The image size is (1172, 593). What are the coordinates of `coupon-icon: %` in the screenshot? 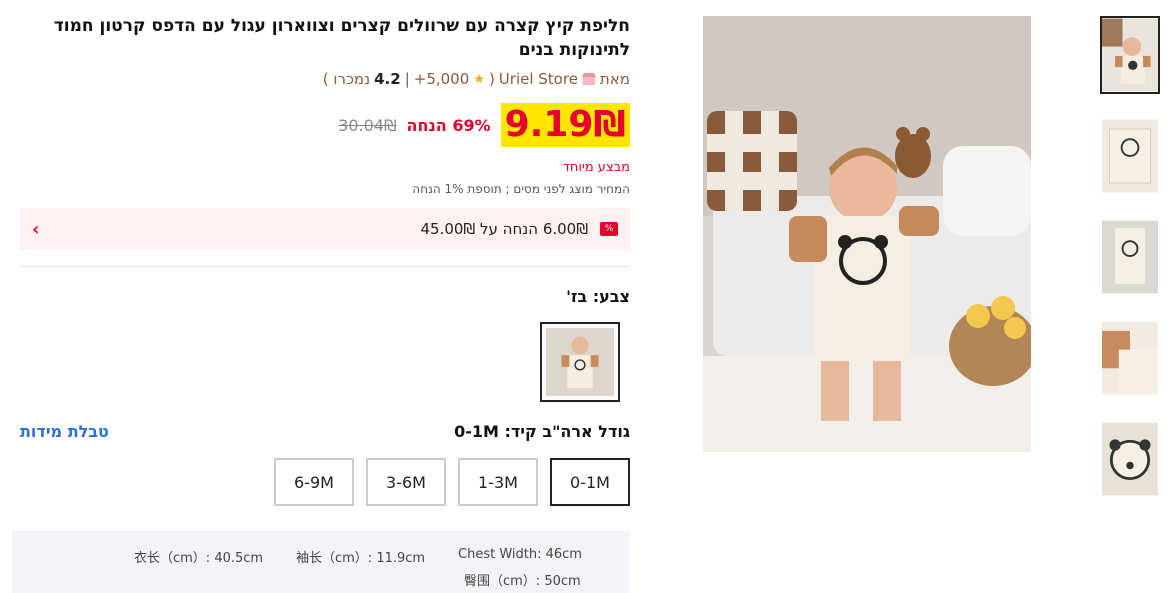 It's located at (609, 229).